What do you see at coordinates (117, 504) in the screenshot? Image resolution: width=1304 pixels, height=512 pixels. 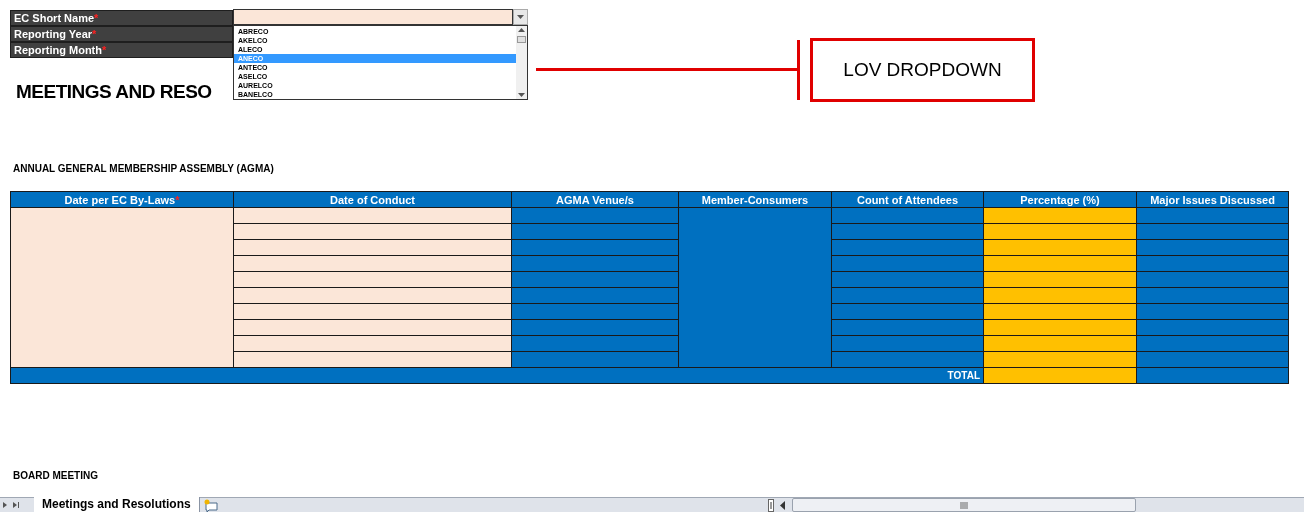 I see `sheet-tab: Meetings and Resolutions` at bounding box center [117, 504].